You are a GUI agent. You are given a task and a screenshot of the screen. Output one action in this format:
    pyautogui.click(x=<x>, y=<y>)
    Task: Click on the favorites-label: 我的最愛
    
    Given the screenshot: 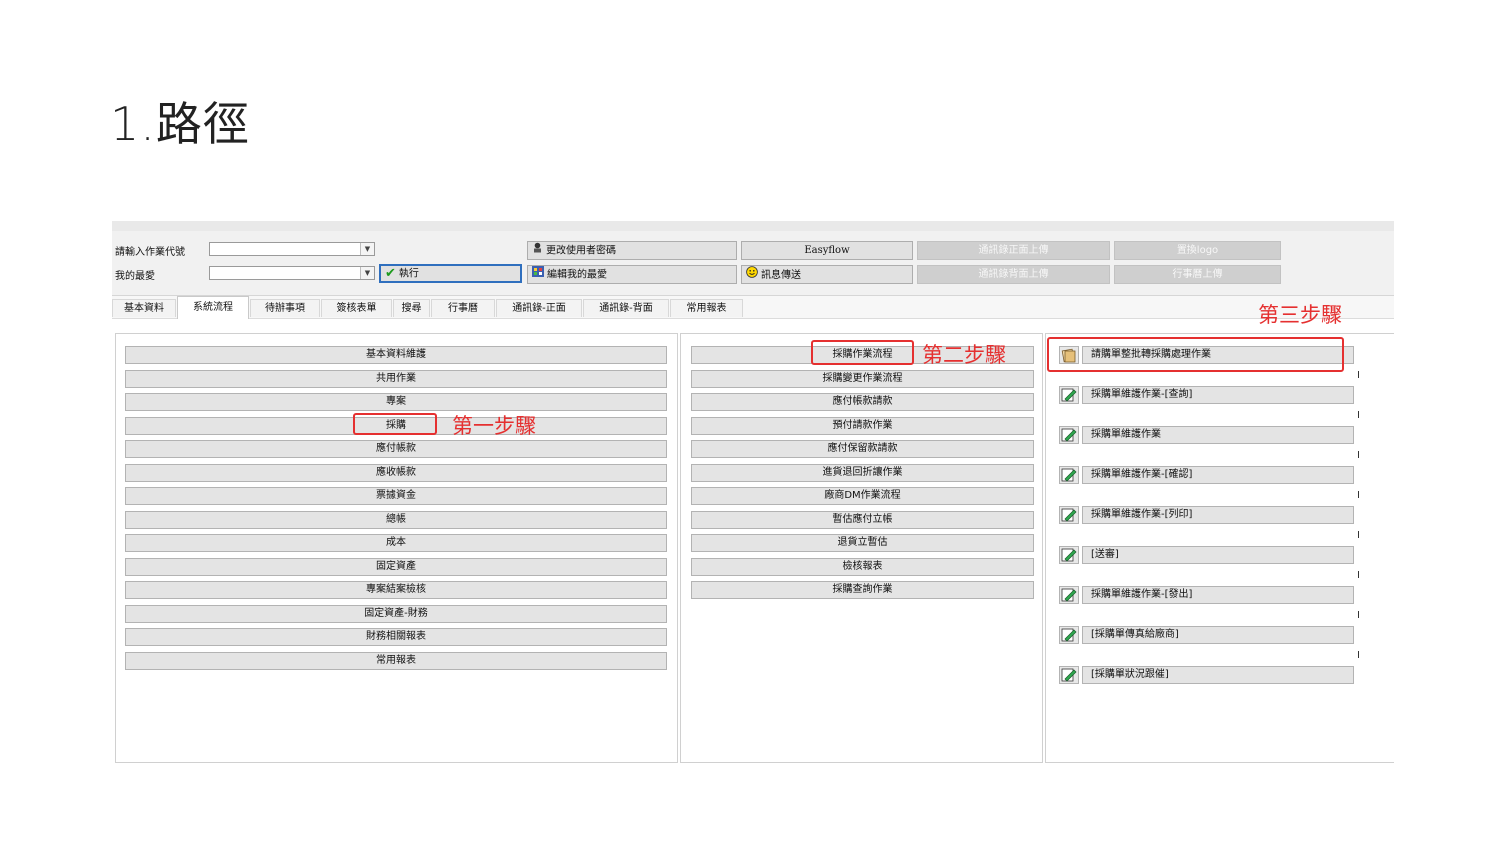 What is the action you would take?
    pyautogui.click(x=135, y=276)
    